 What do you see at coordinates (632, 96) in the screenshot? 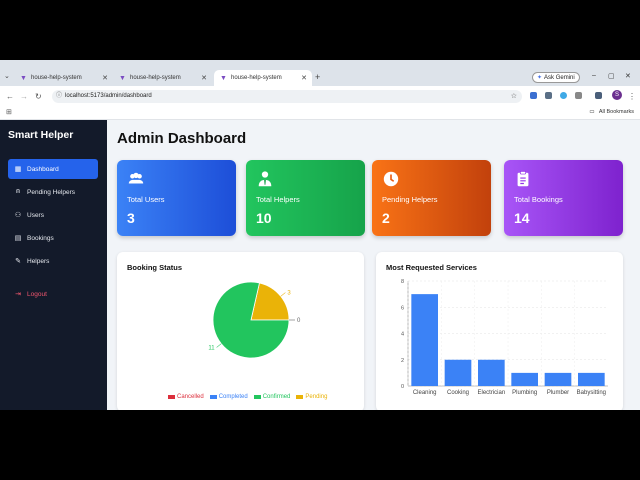
I see `menu-kebab-icon: ⋮` at bounding box center [632, 96].